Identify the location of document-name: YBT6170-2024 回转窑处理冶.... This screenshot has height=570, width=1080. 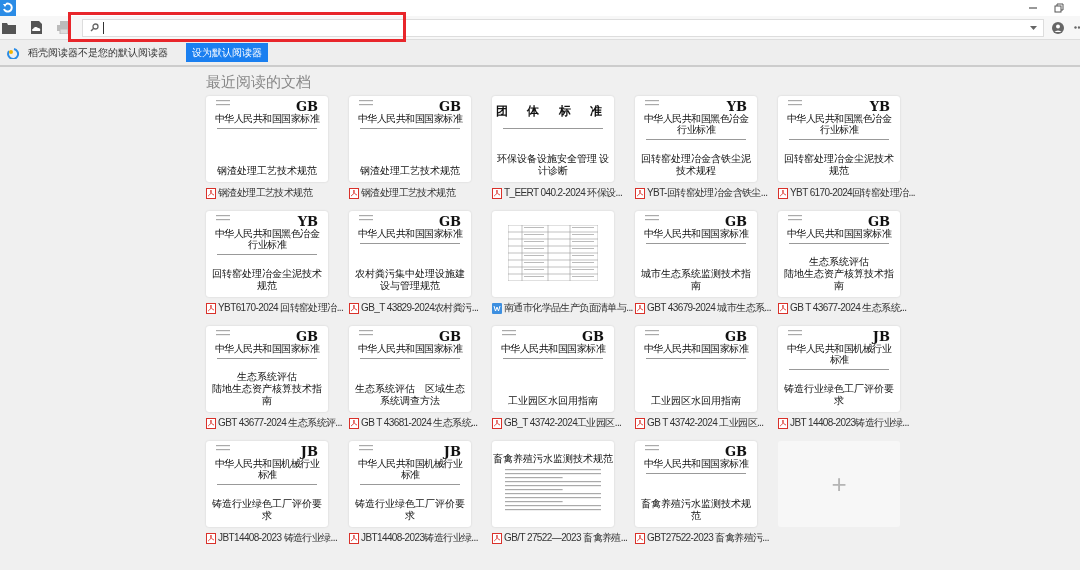
(281, 308).